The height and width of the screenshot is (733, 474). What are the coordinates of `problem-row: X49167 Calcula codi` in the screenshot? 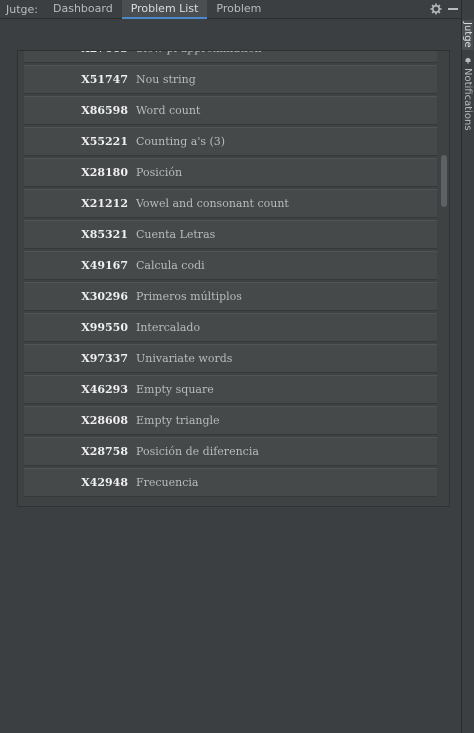 It's located at (230, 265).